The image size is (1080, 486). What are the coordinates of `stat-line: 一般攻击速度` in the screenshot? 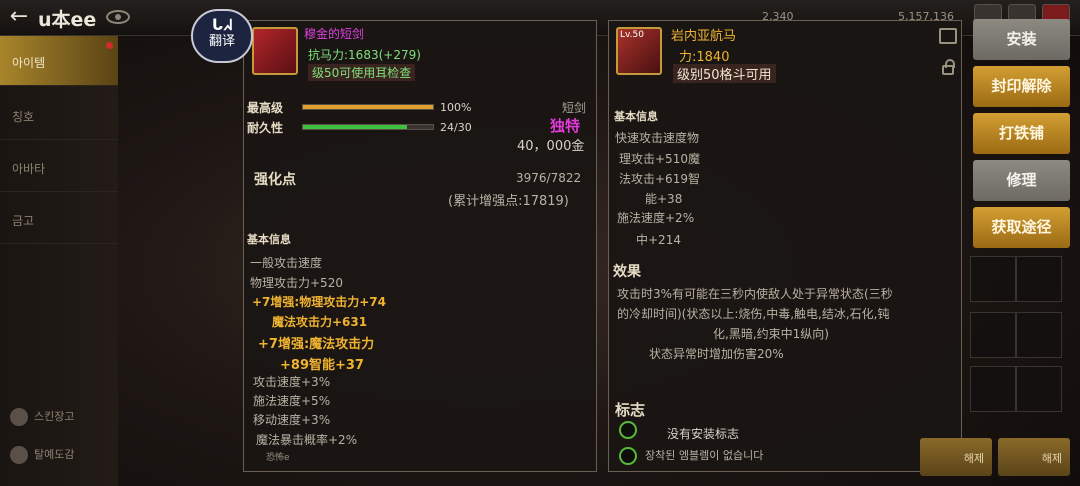 It's located at (286, 263).